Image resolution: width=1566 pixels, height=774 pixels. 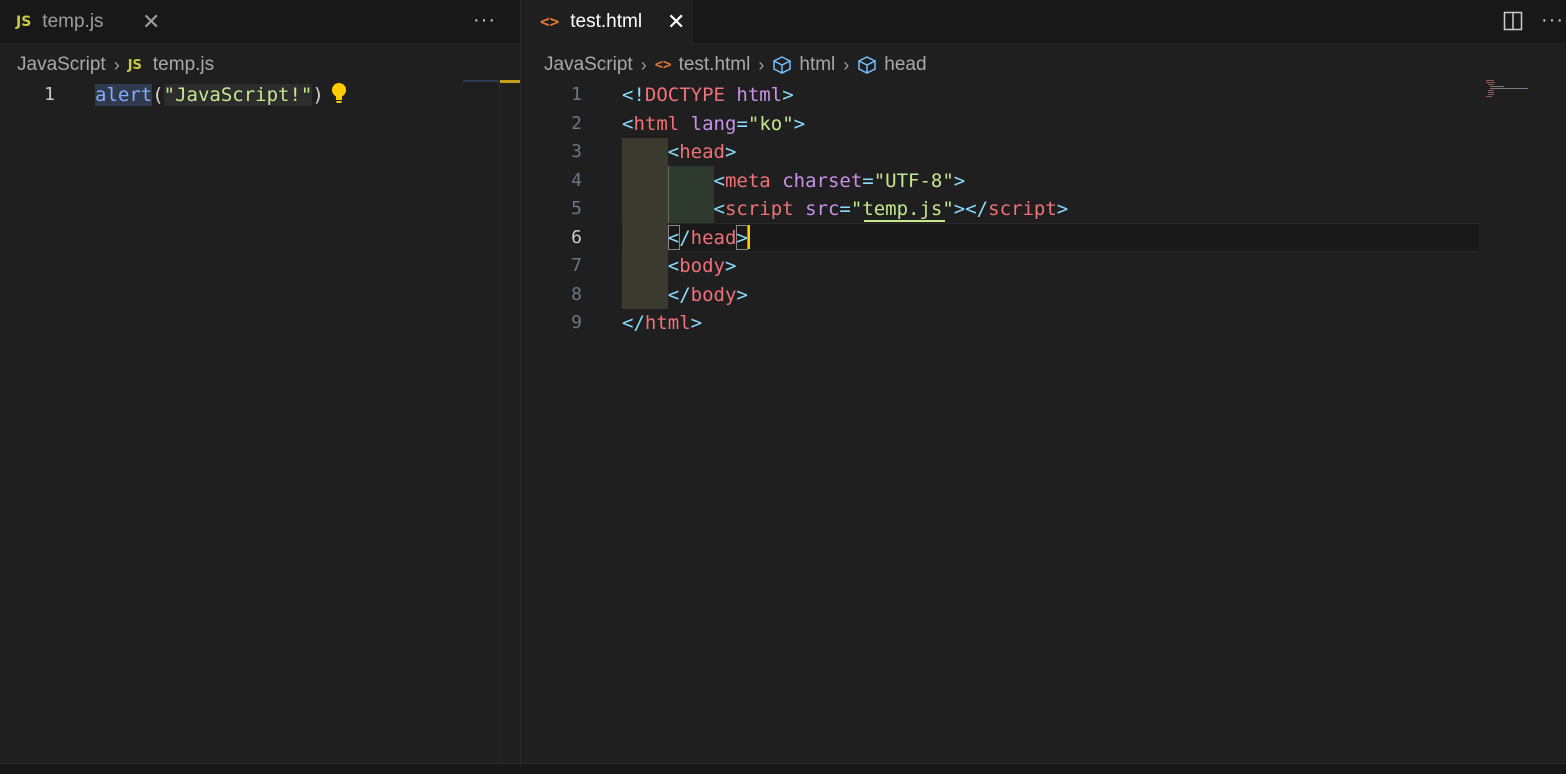 What do you see at coordinates (318, 95) in the screenshot?
I see `code-token: )` at bounding box center [318, 95].